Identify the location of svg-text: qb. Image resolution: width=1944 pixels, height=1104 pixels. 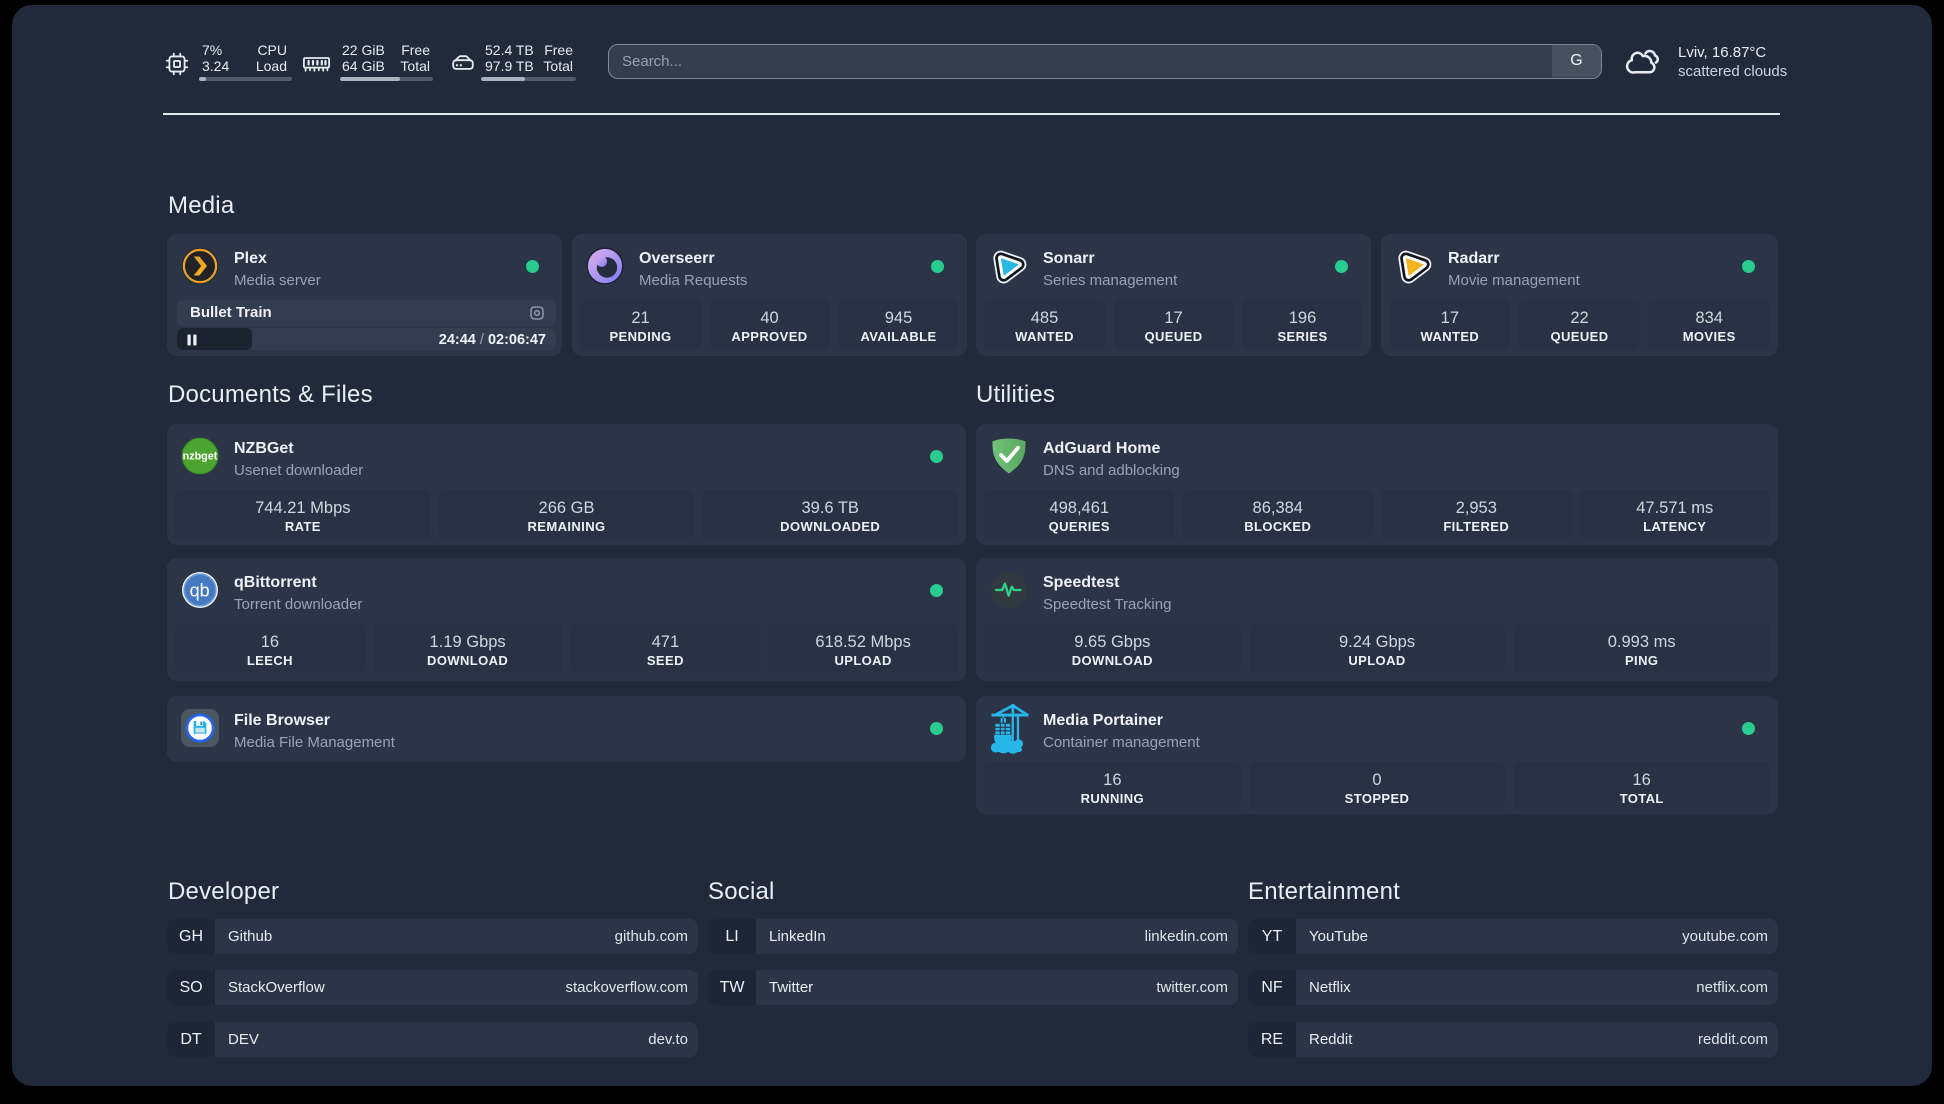
(200, 591).